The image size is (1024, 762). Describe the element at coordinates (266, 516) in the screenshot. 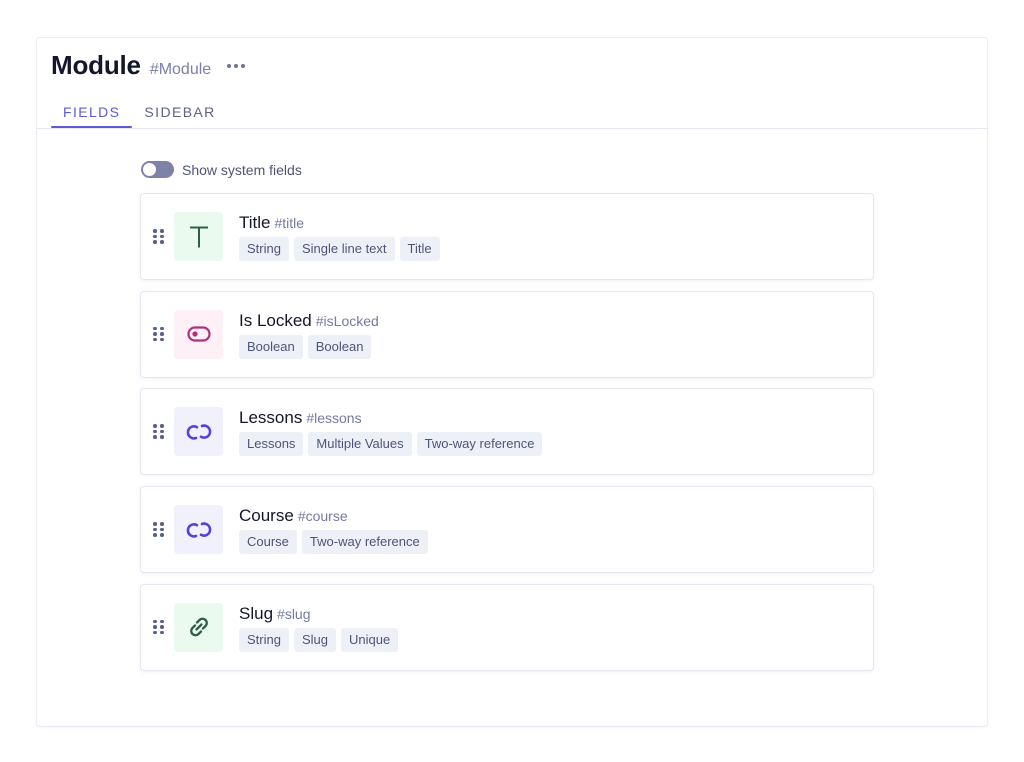

I see `field-name: Course` at that location.